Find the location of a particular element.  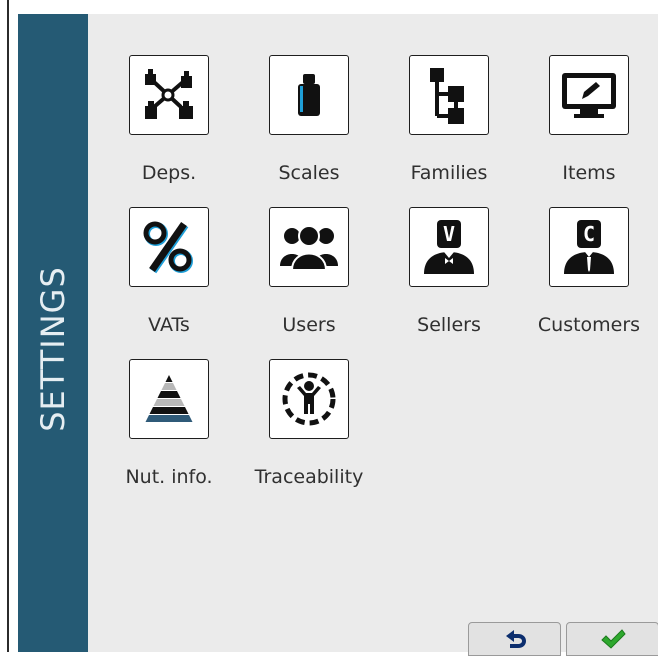

tile-nutrition: Nut. info. is located at coordinates (155, 403).